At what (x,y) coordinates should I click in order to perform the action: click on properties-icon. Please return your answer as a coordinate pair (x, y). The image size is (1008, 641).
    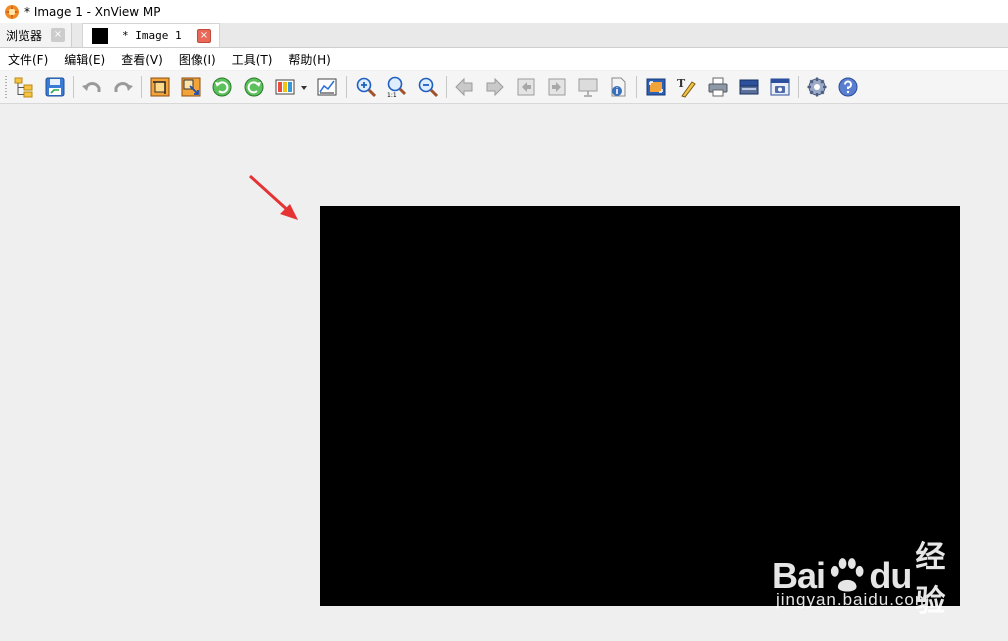
    Looking at the image, I should click on (618, 87).